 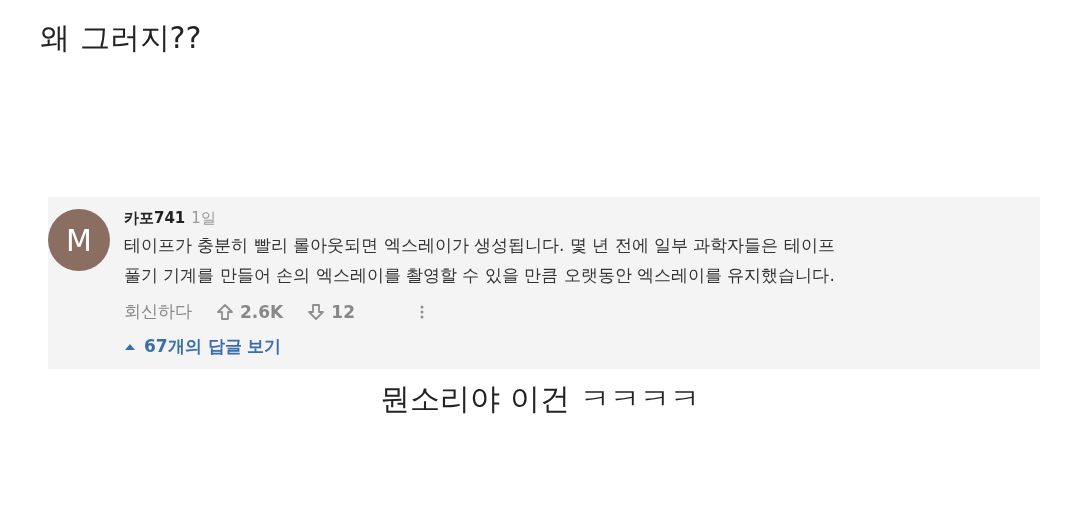 What do you see at coordinates (421, 311) in the screenshot?
I see `more-icon` at bounding box center [421, 311].